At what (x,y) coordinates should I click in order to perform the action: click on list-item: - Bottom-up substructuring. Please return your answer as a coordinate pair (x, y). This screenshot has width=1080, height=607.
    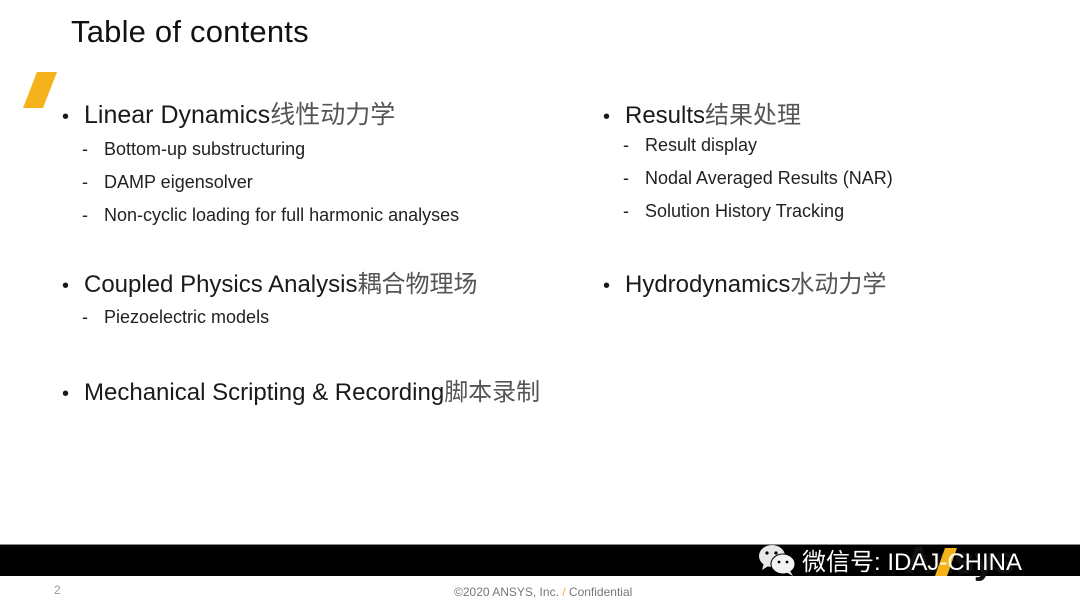
    Looking at the image, I should click on (194, 149).